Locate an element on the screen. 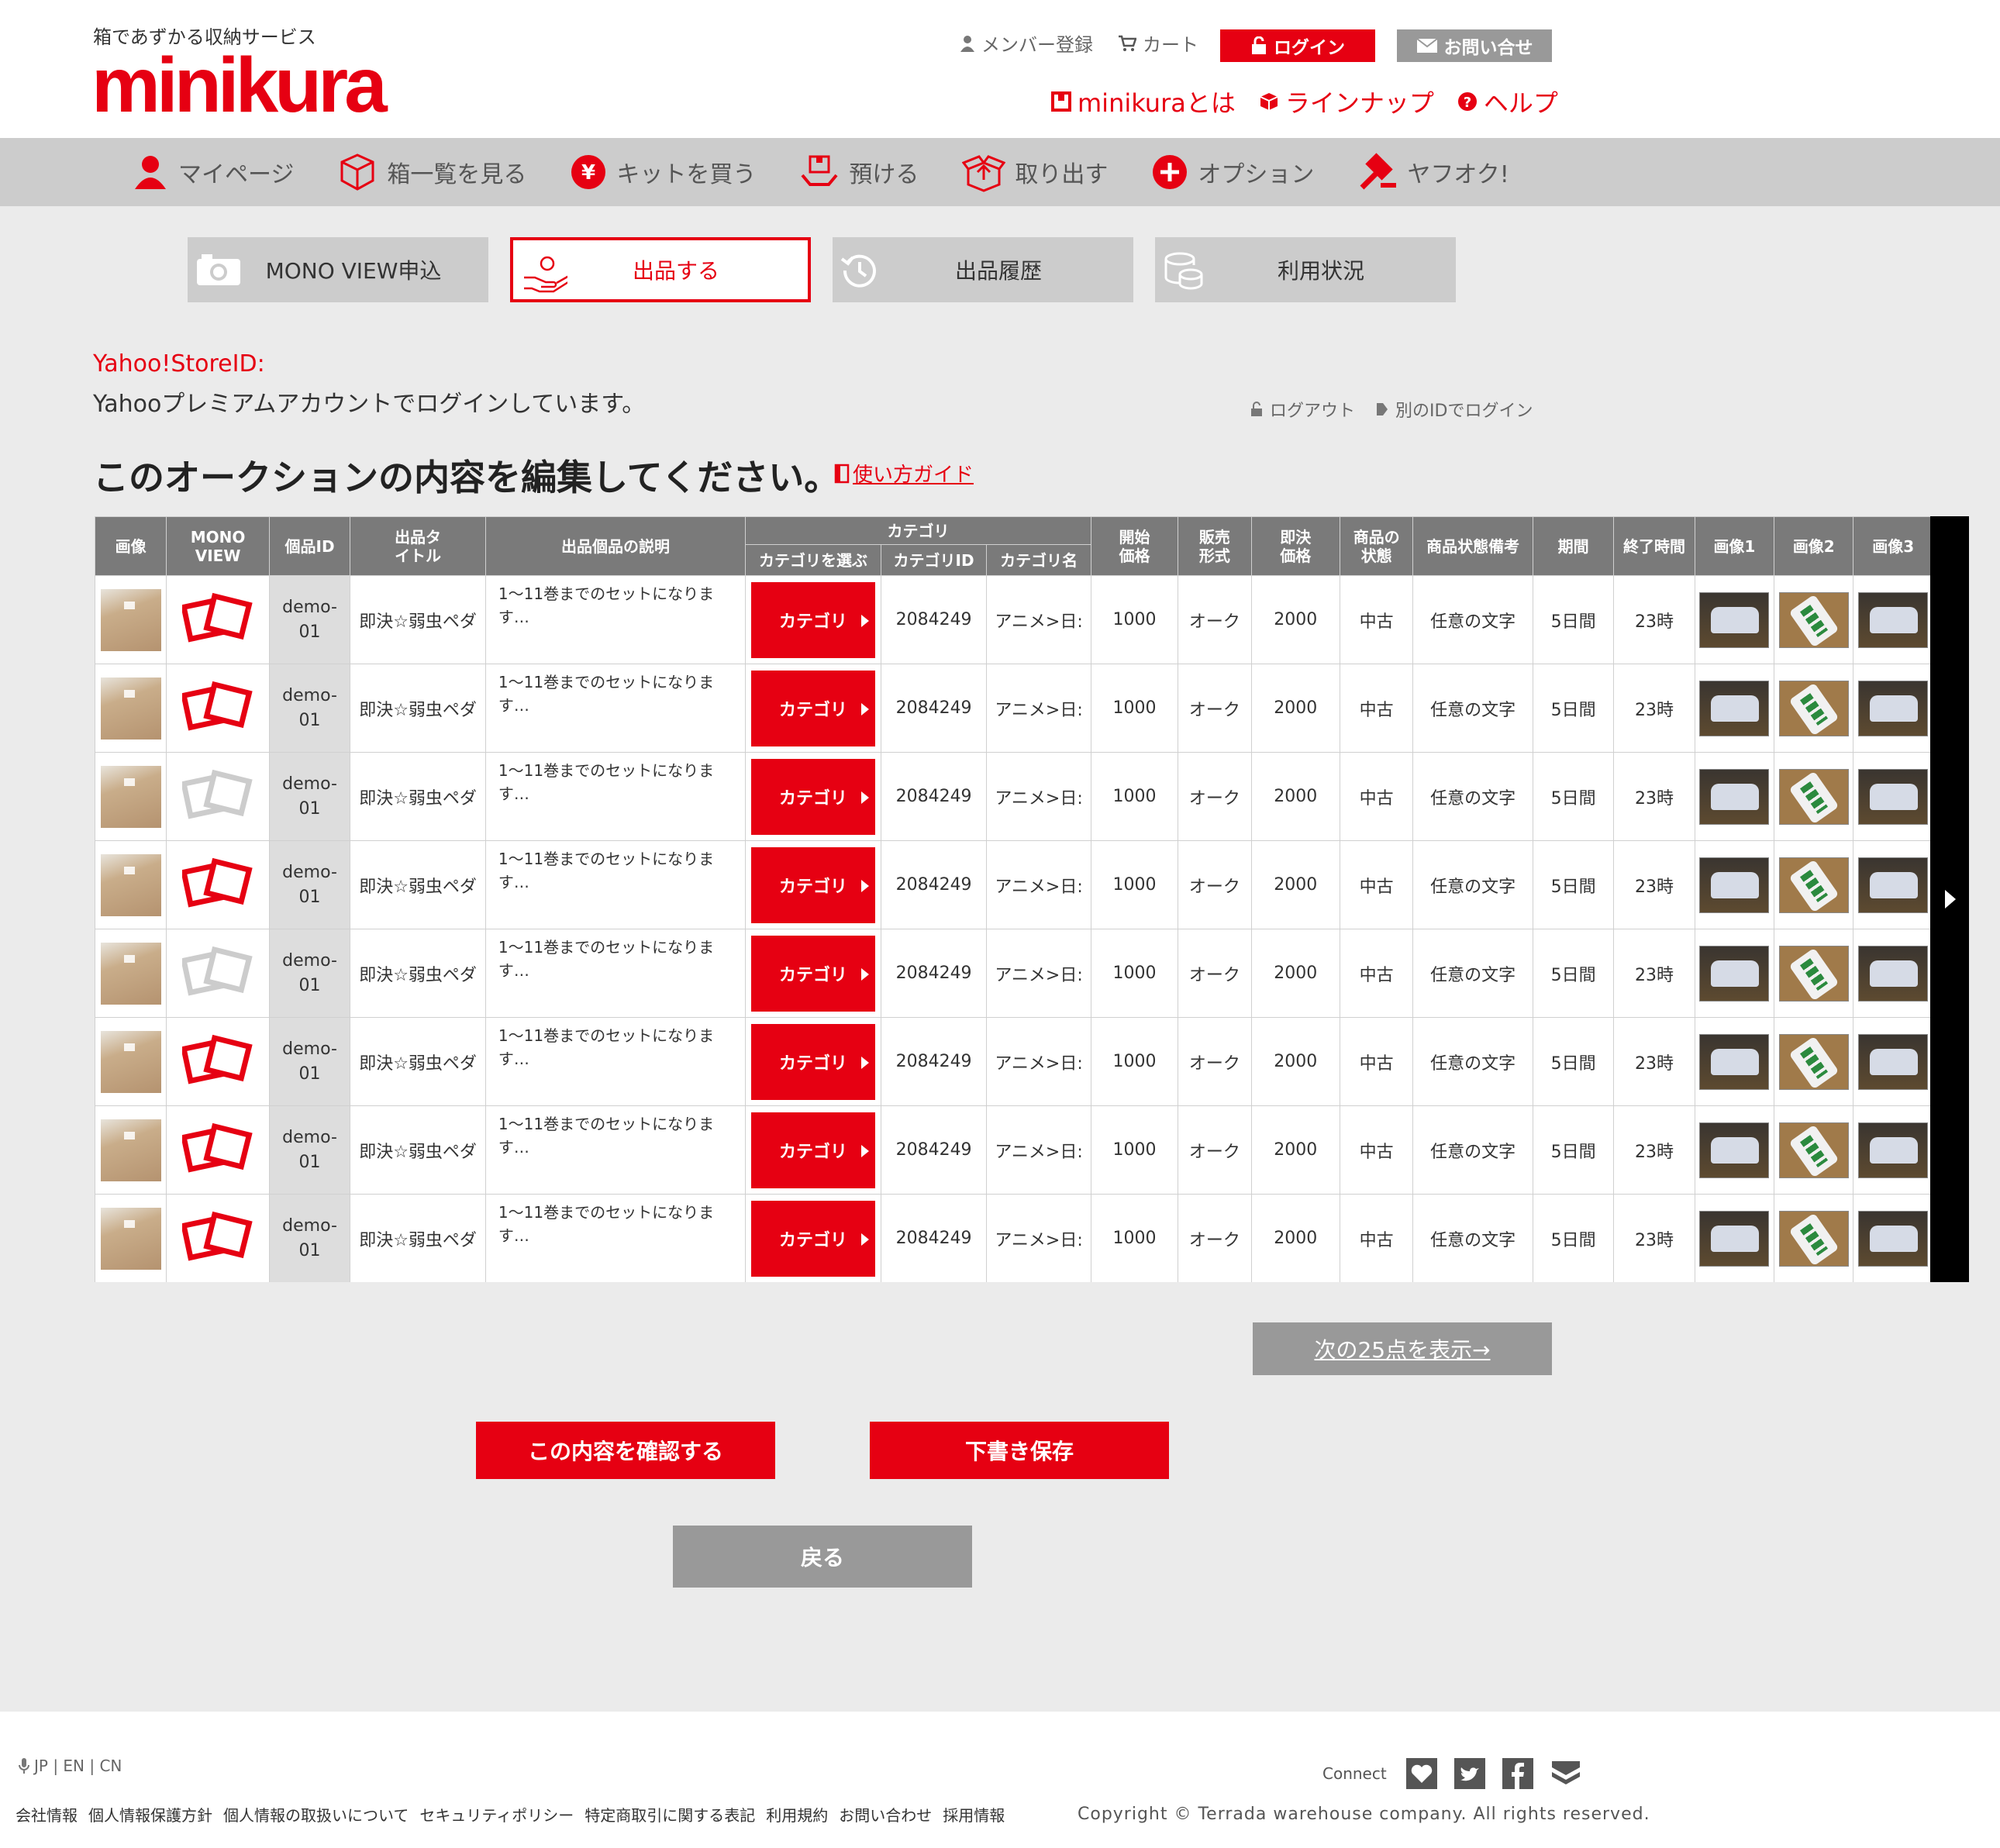 The width and height of the screenshot is (2000, 1848). nav-option: オプション is located at coordinates (1232, 172).